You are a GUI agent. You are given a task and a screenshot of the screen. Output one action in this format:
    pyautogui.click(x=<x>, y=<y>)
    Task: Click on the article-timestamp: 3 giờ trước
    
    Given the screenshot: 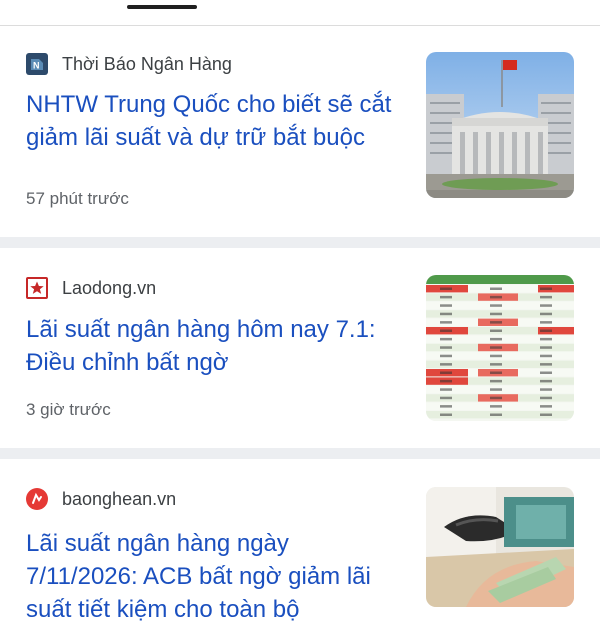 What is the action you would take?
    pyautogui.click(x=68, y=409)
    